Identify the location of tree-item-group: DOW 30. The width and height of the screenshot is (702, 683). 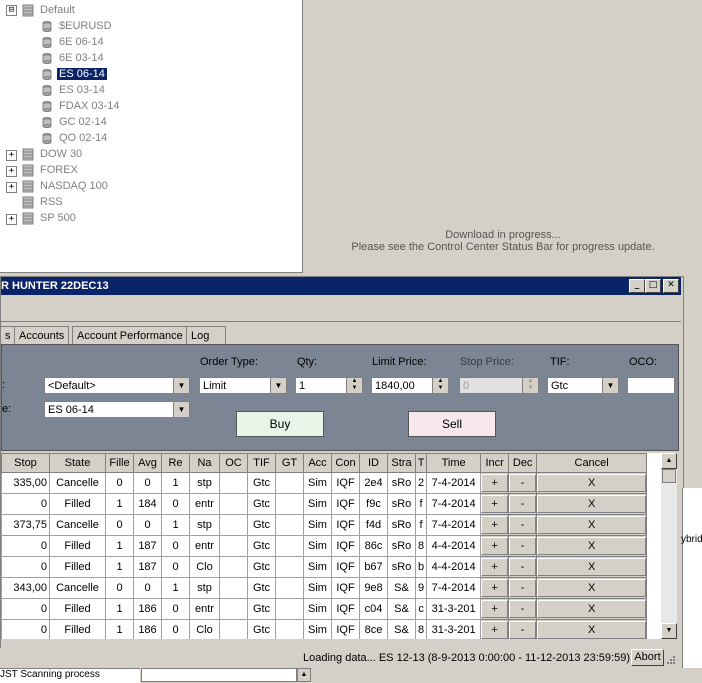
(61, 154).